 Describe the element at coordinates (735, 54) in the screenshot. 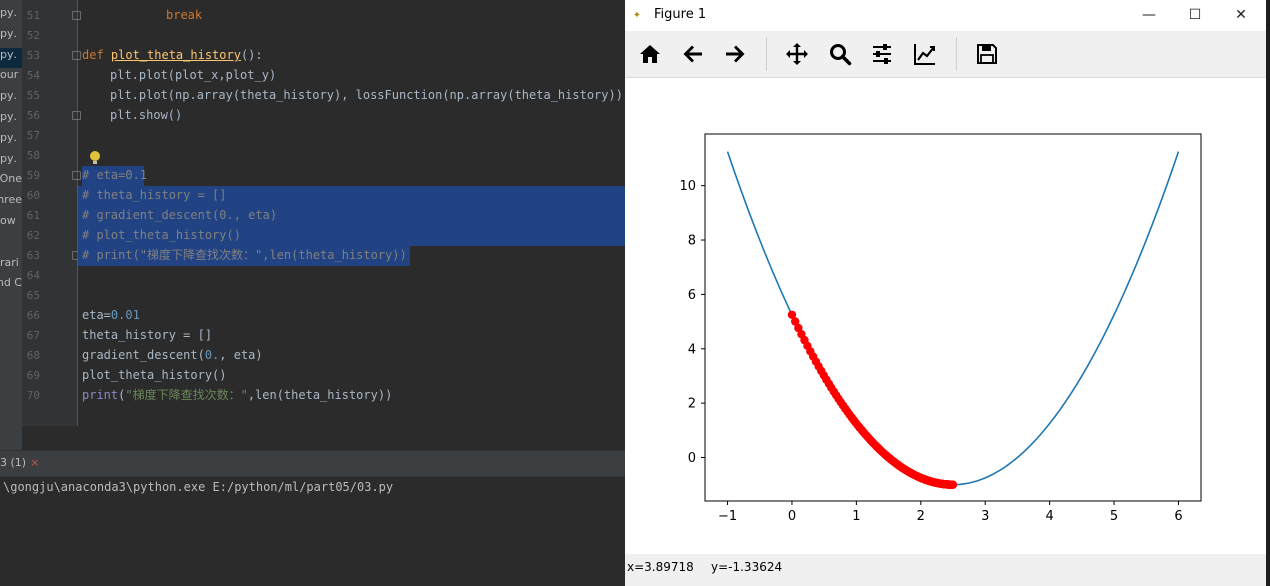

I see `forward-arrow-icon` at that location.